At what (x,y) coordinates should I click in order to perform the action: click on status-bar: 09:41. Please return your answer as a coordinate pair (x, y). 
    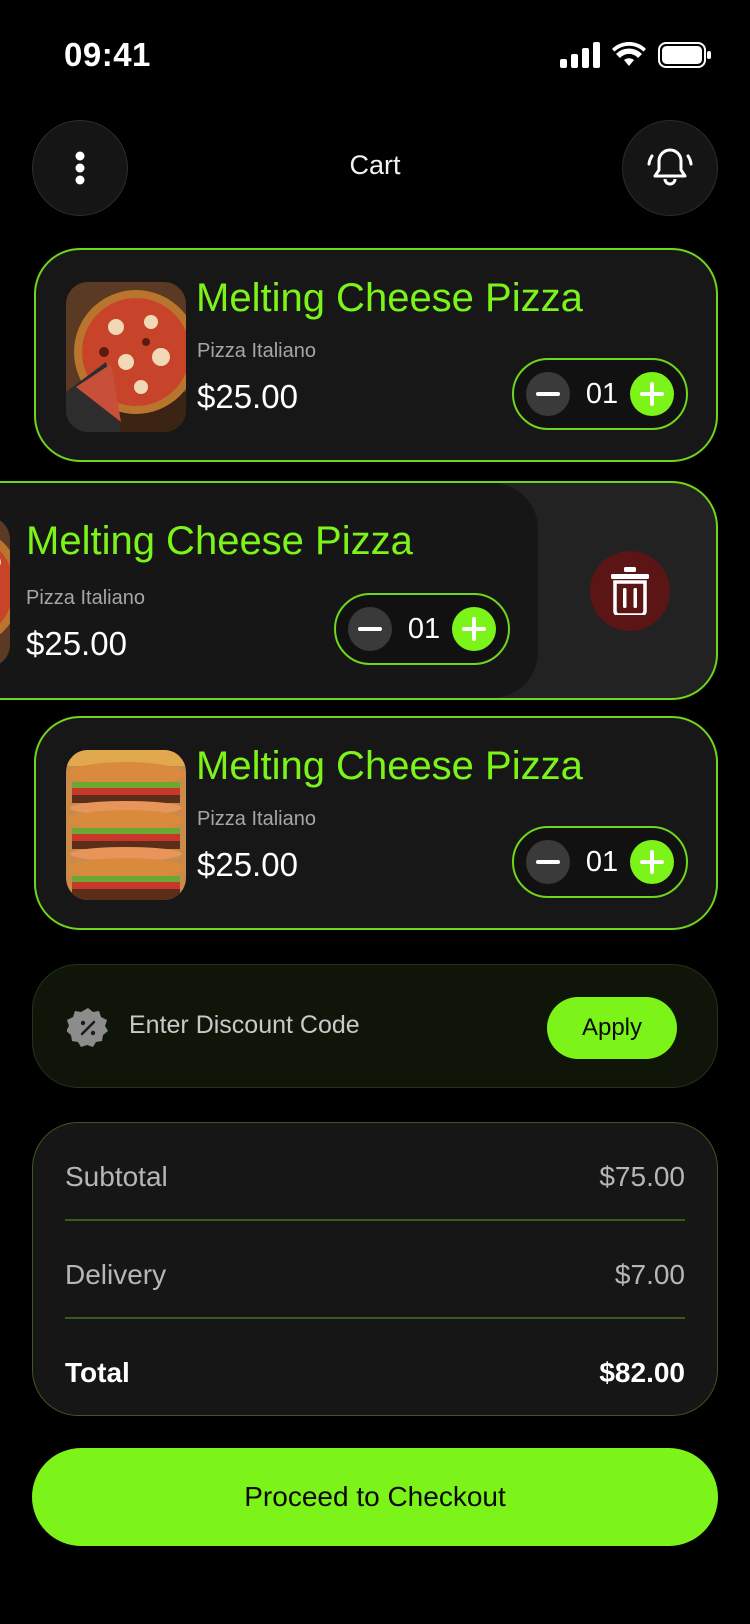
    Looking at the image, I should click on (375, 55).